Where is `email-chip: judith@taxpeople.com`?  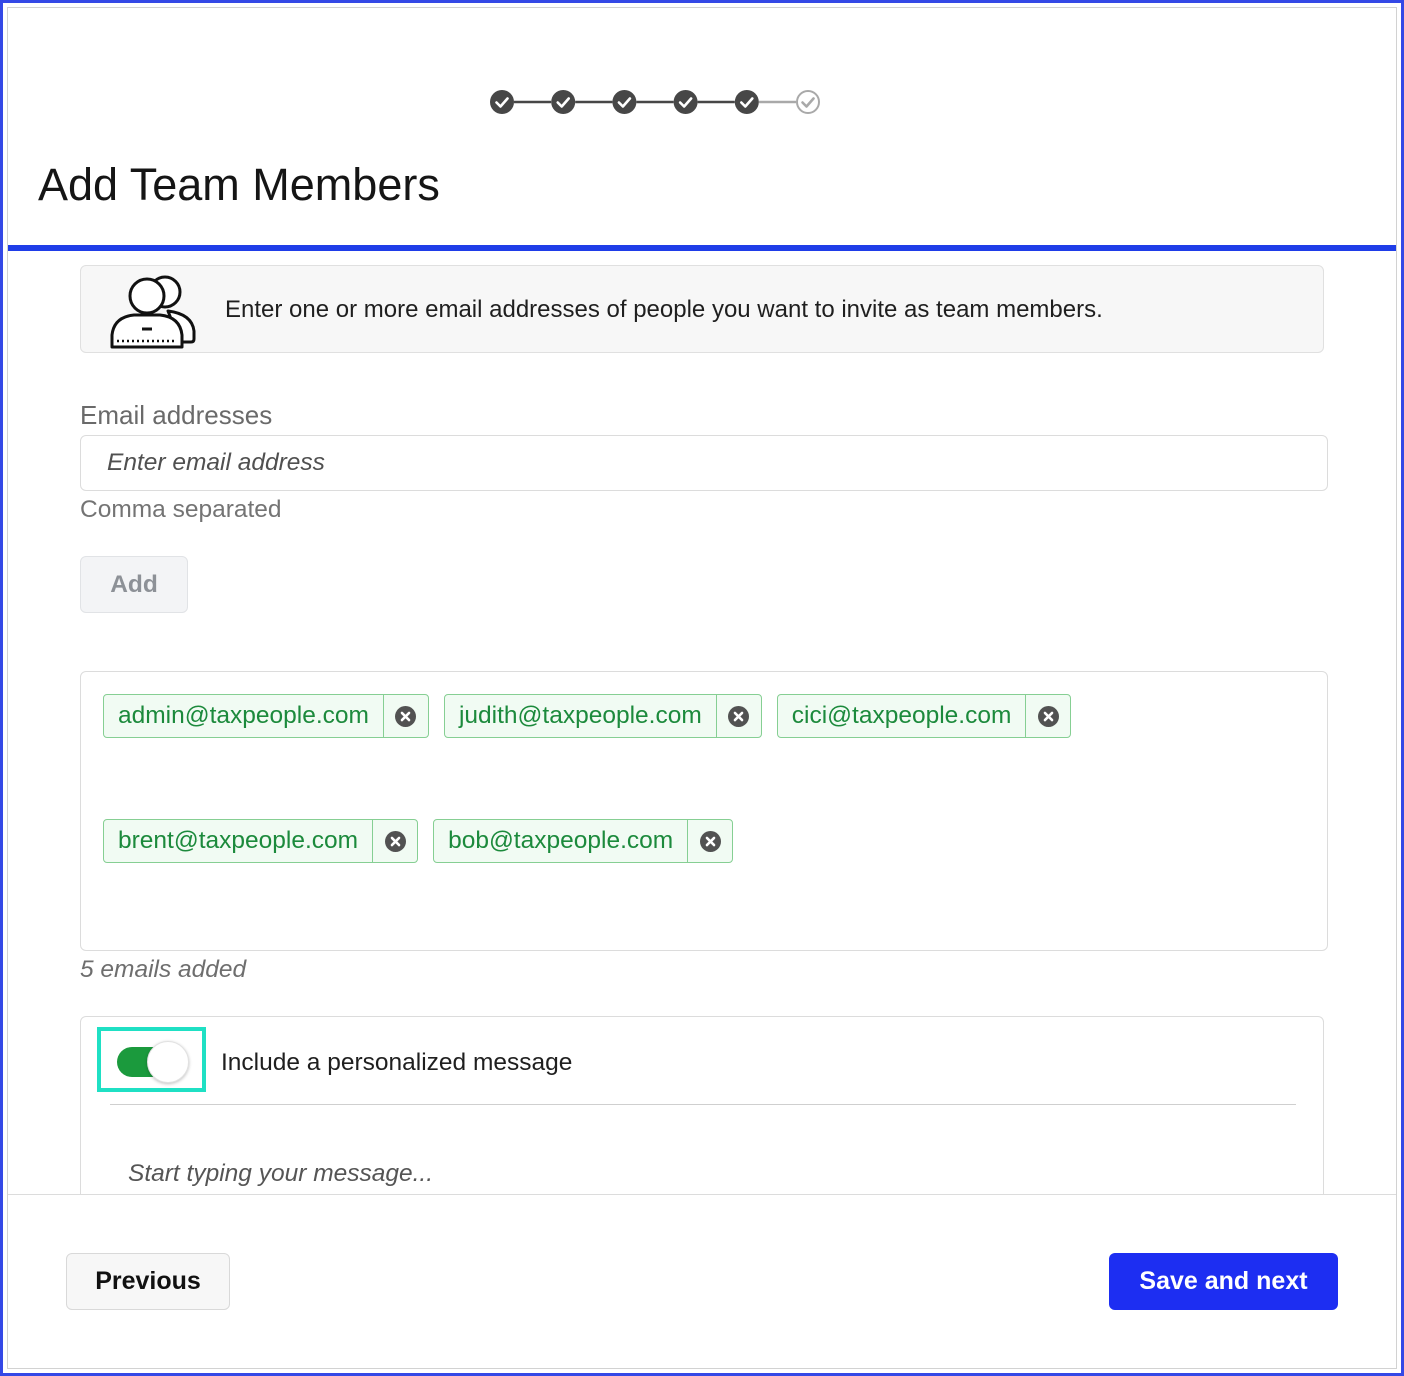 email-chip: judith@taxpeople.com is located at coordinates (602, 716).